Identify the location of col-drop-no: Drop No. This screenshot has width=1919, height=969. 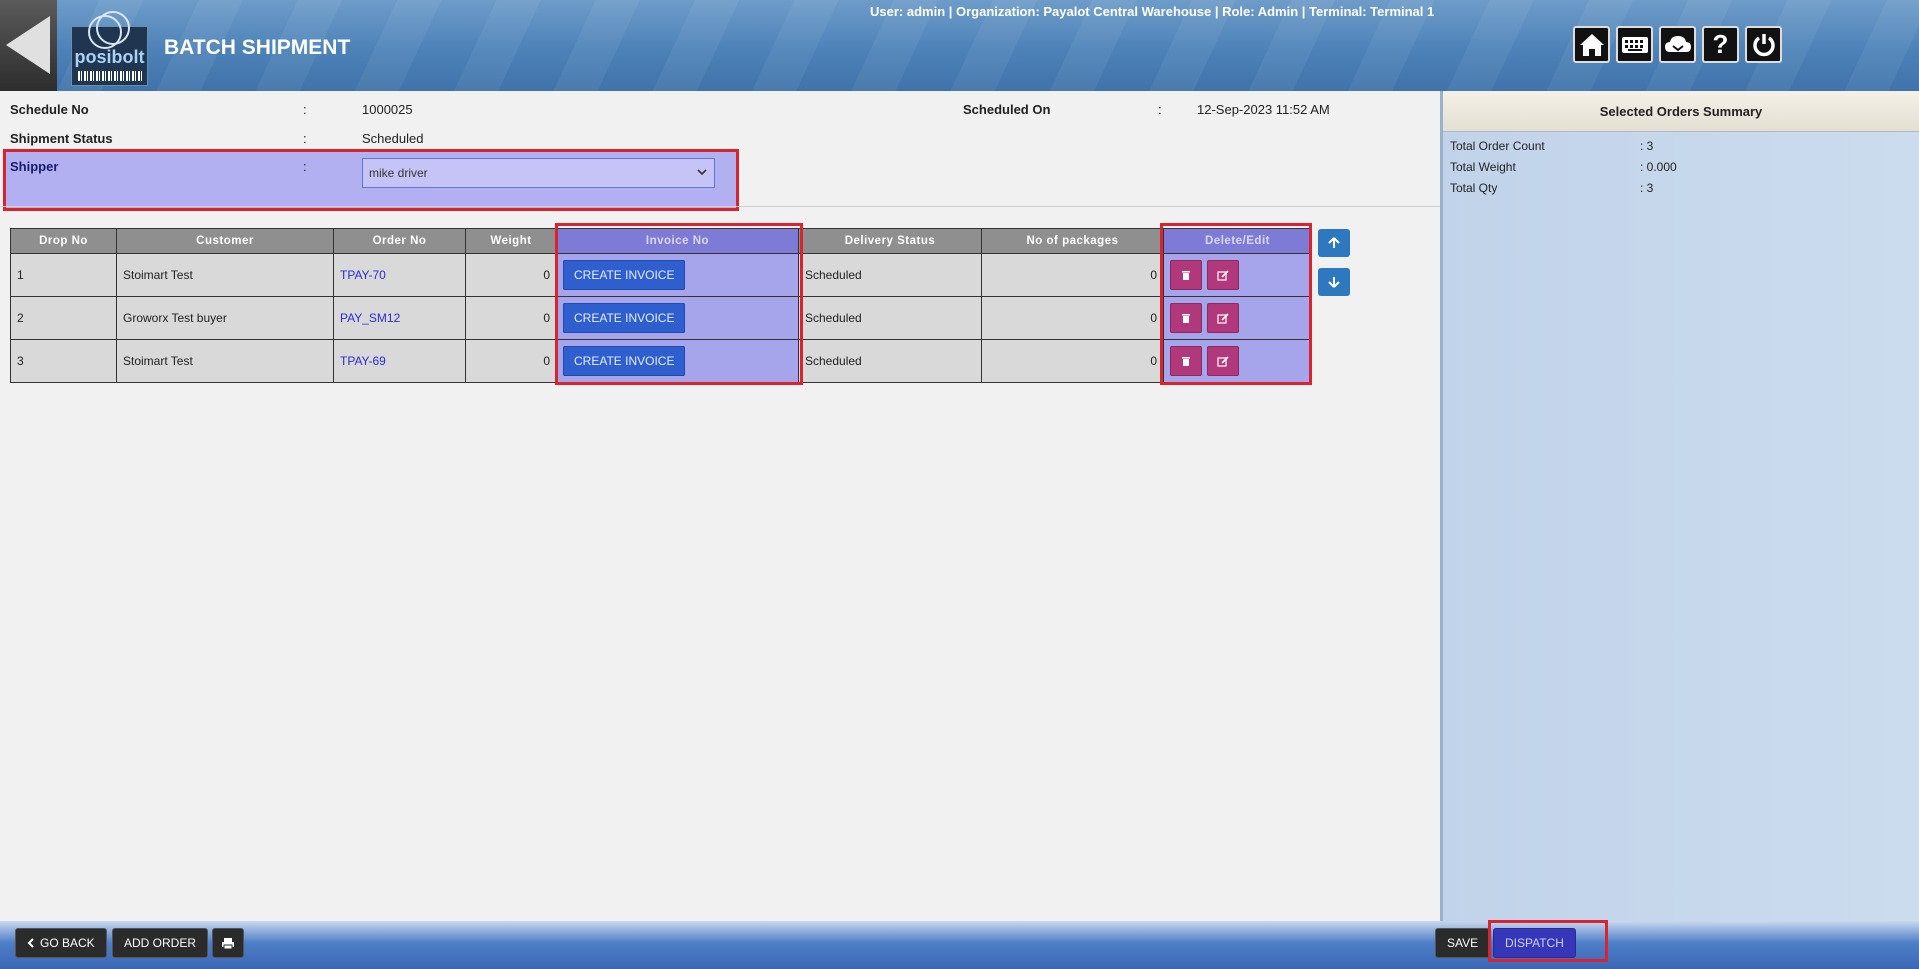
(63, 241).